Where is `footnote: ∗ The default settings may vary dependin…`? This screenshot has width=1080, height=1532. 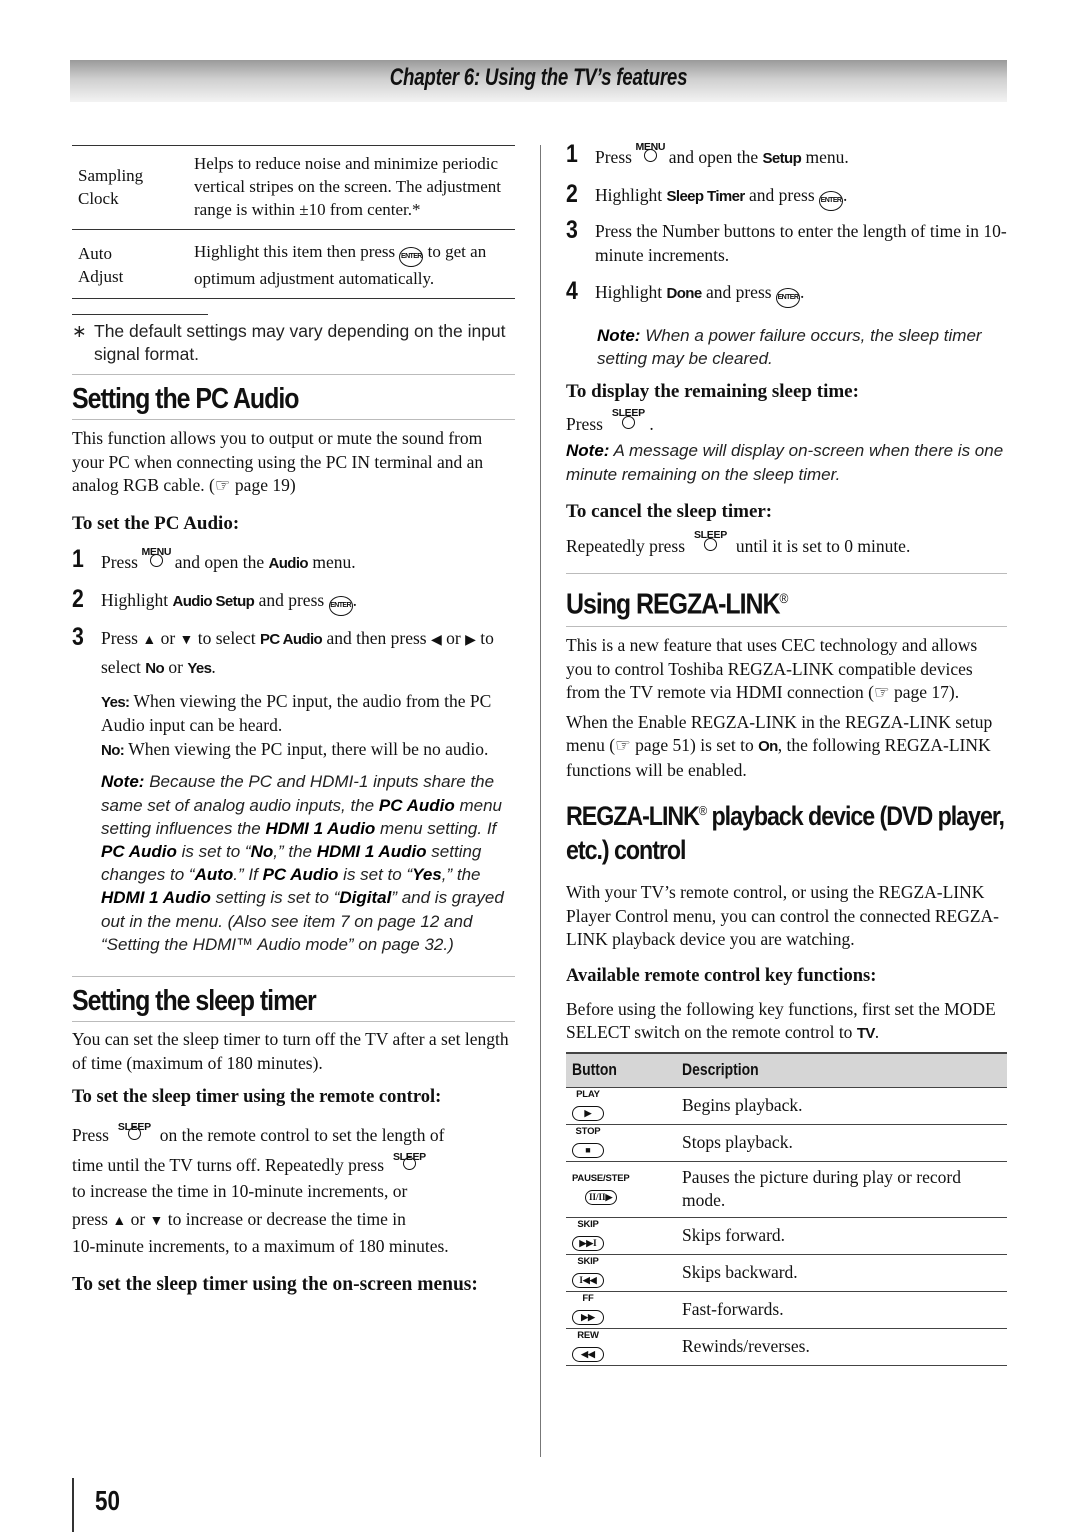 footnote: ∗ The default settings may vary dependin… is located at coordinates (293, 343).